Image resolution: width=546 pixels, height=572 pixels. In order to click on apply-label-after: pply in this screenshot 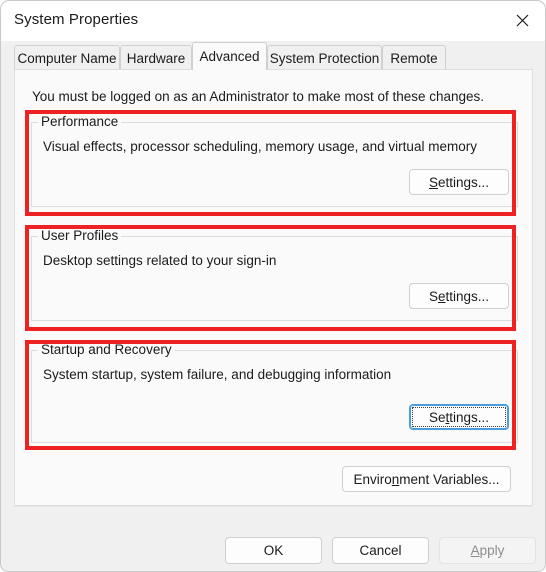, I will do `click(492, 550)`.